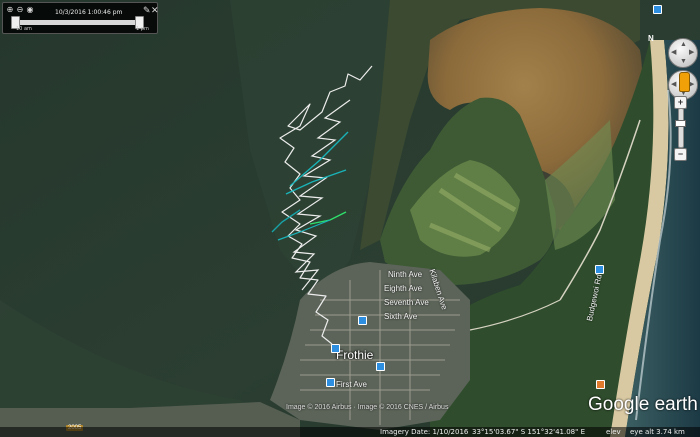 The height and width of the screenshot is (437, 700). What do you see at coordinates (24, 29) in the screenshot?
I see `time-slider-start-label: 10 am` at bounding box center [24, 29].